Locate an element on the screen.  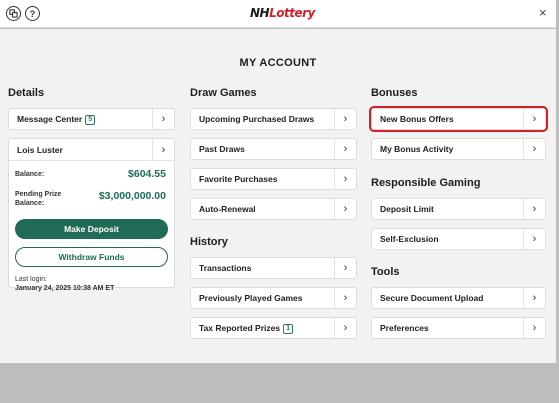
last-login: Last login: January 24, 2025 10:38 AM ET is located at coordinates (64, 284).